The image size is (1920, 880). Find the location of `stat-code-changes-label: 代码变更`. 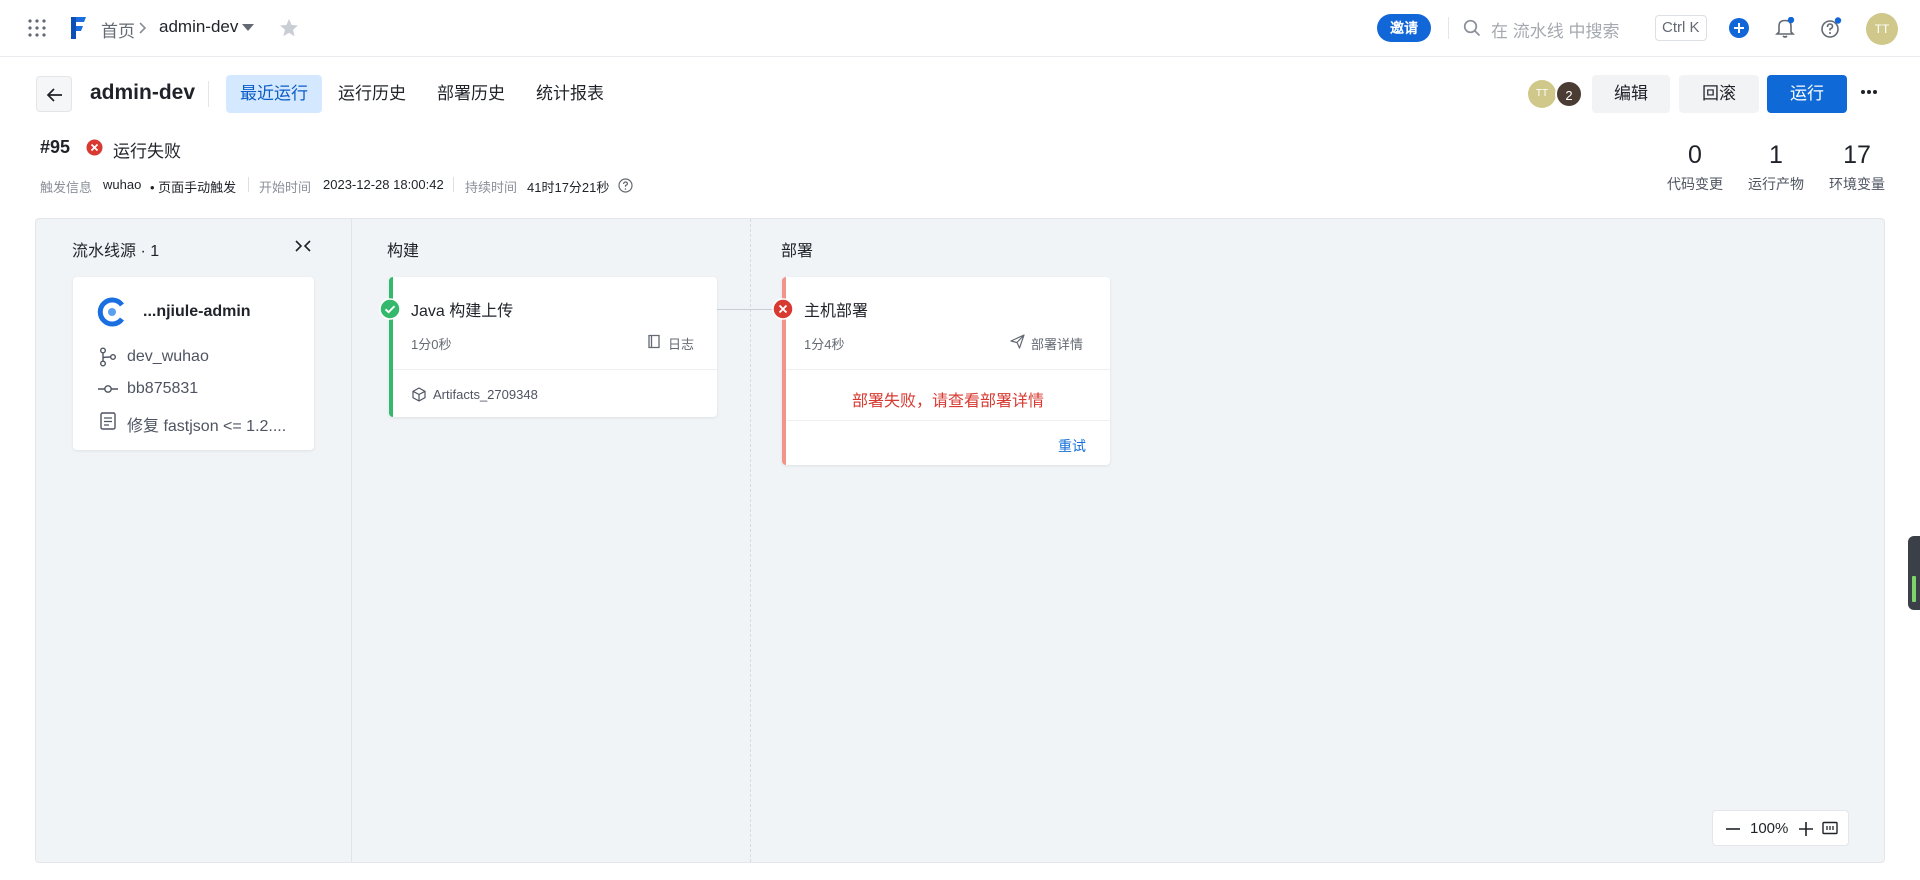

stat-code-changes-label: 代码变更 is located at coordinates (1695, 184).